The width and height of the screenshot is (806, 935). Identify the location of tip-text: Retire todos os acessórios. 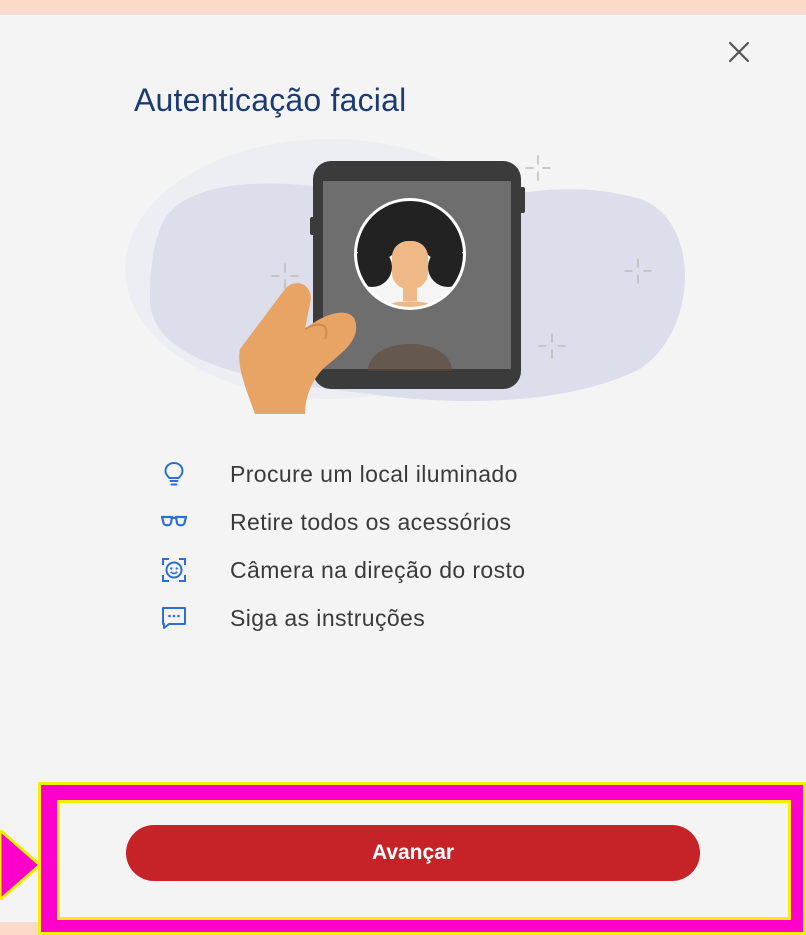
(371, 521).